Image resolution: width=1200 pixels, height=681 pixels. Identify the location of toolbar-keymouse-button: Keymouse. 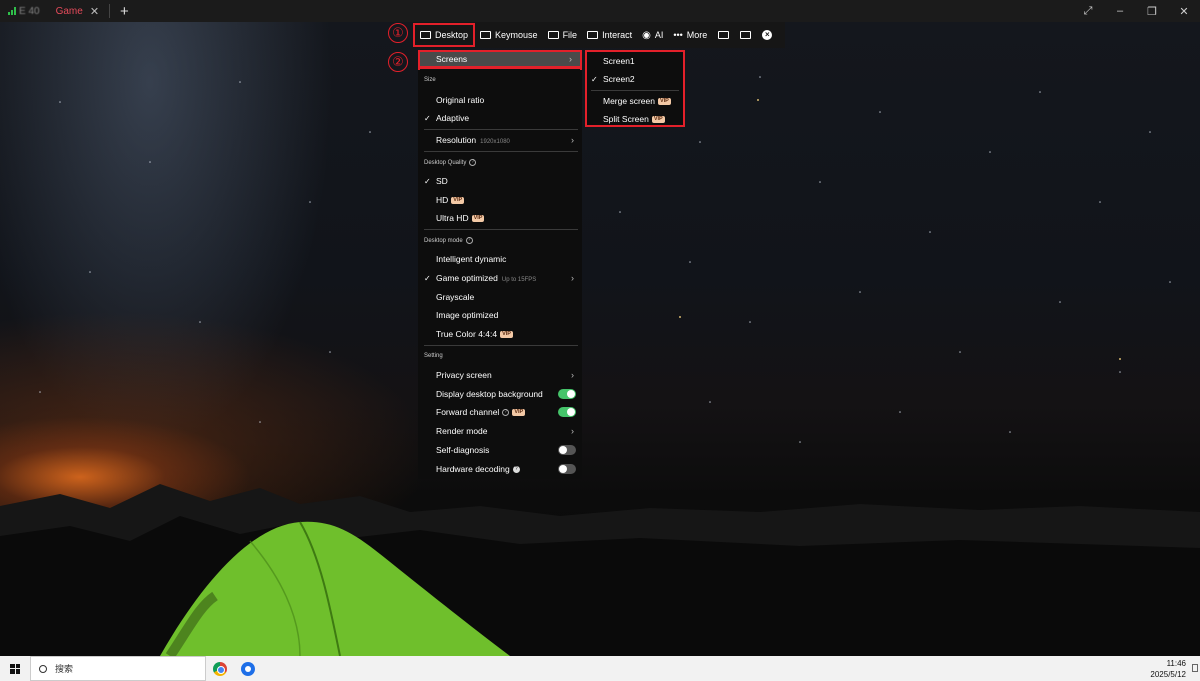
(509, 35).